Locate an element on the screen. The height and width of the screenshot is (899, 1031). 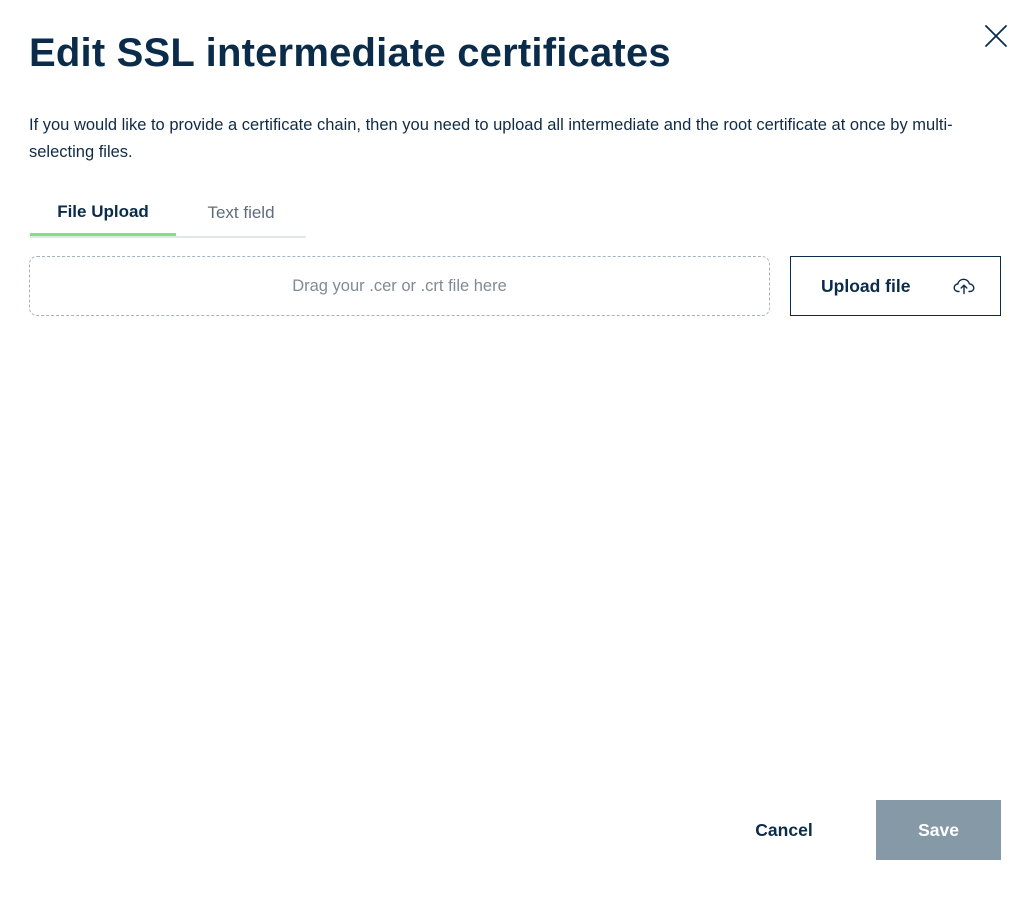
file-dropzone: Drag your .cer or .crt file here is located at coordinates (399, 286).